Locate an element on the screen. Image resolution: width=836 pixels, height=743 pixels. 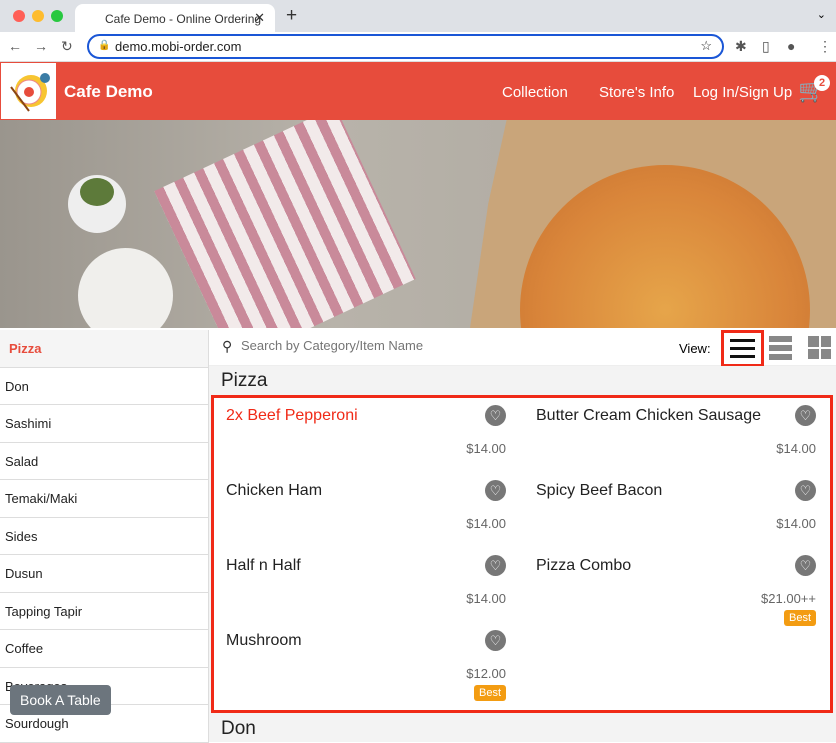
section-title-pizza: Pizza is located at coordinates (244, 380).